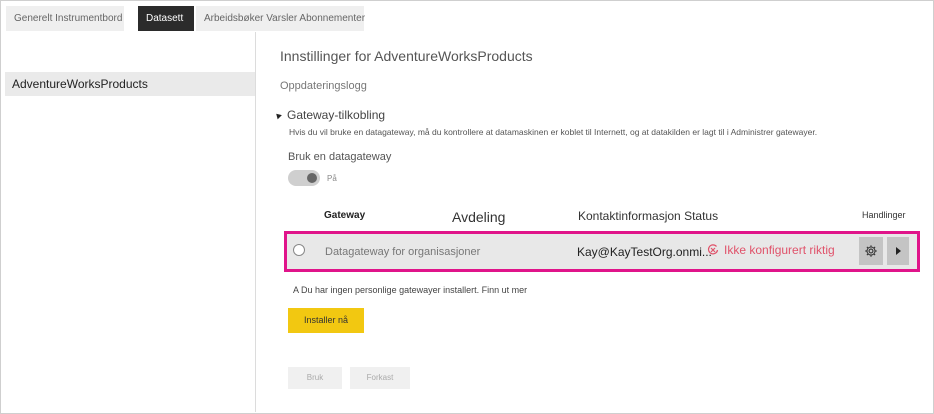 The width and height of the screenshot is (934, 414). Describe the element at coordinates (479, 217) in the screenshot. I see `column-header-department: Avdeling` at that location.